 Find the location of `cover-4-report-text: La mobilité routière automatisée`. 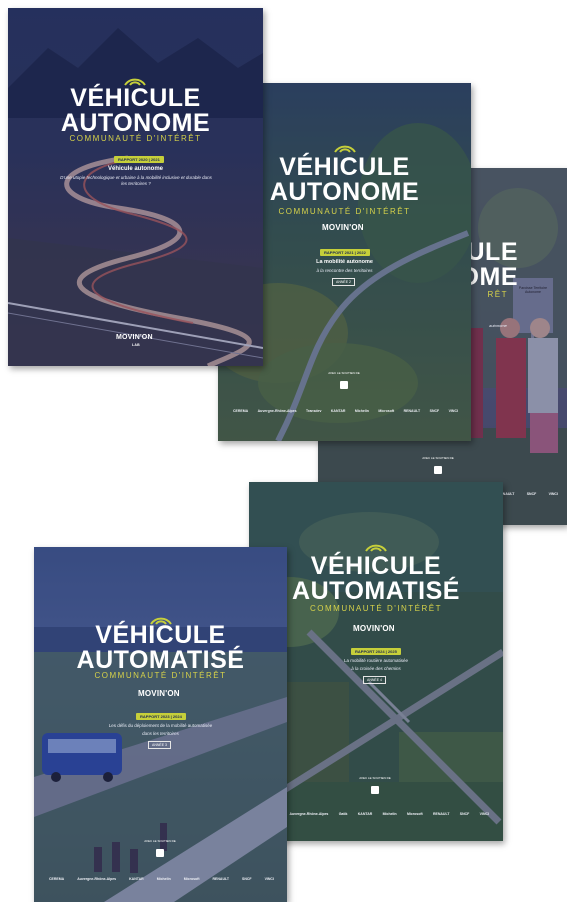

cover-4-report-text: La mobilité routière automatisée is located at coordinates (376, 660).